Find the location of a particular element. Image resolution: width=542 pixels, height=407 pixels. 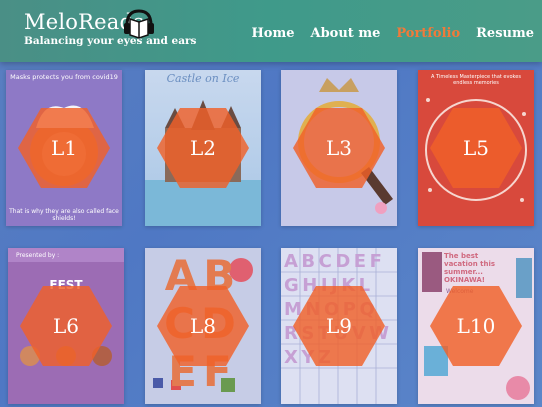

nav-resume: Resume is located at coordinates (505, 33).